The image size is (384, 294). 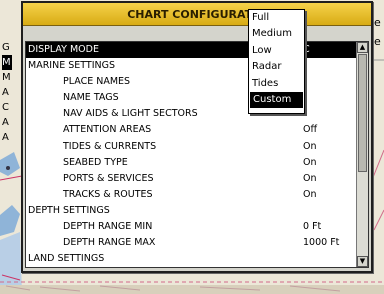 I want to click on background-menu-letters: G M M A C A A, so click(x=7, y=92).